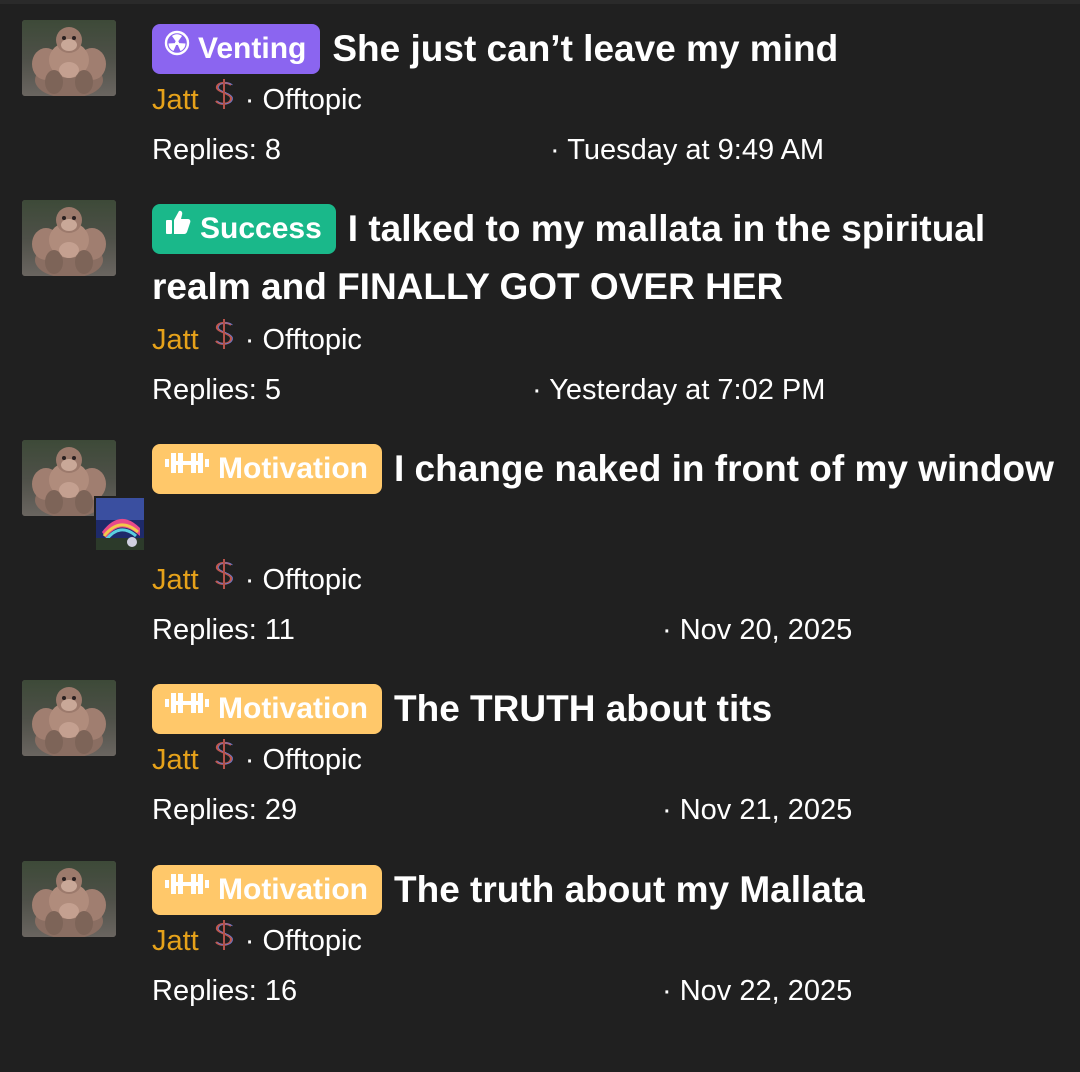  I want to click on date-text: Nov 21, 2025, so click(766, 810).